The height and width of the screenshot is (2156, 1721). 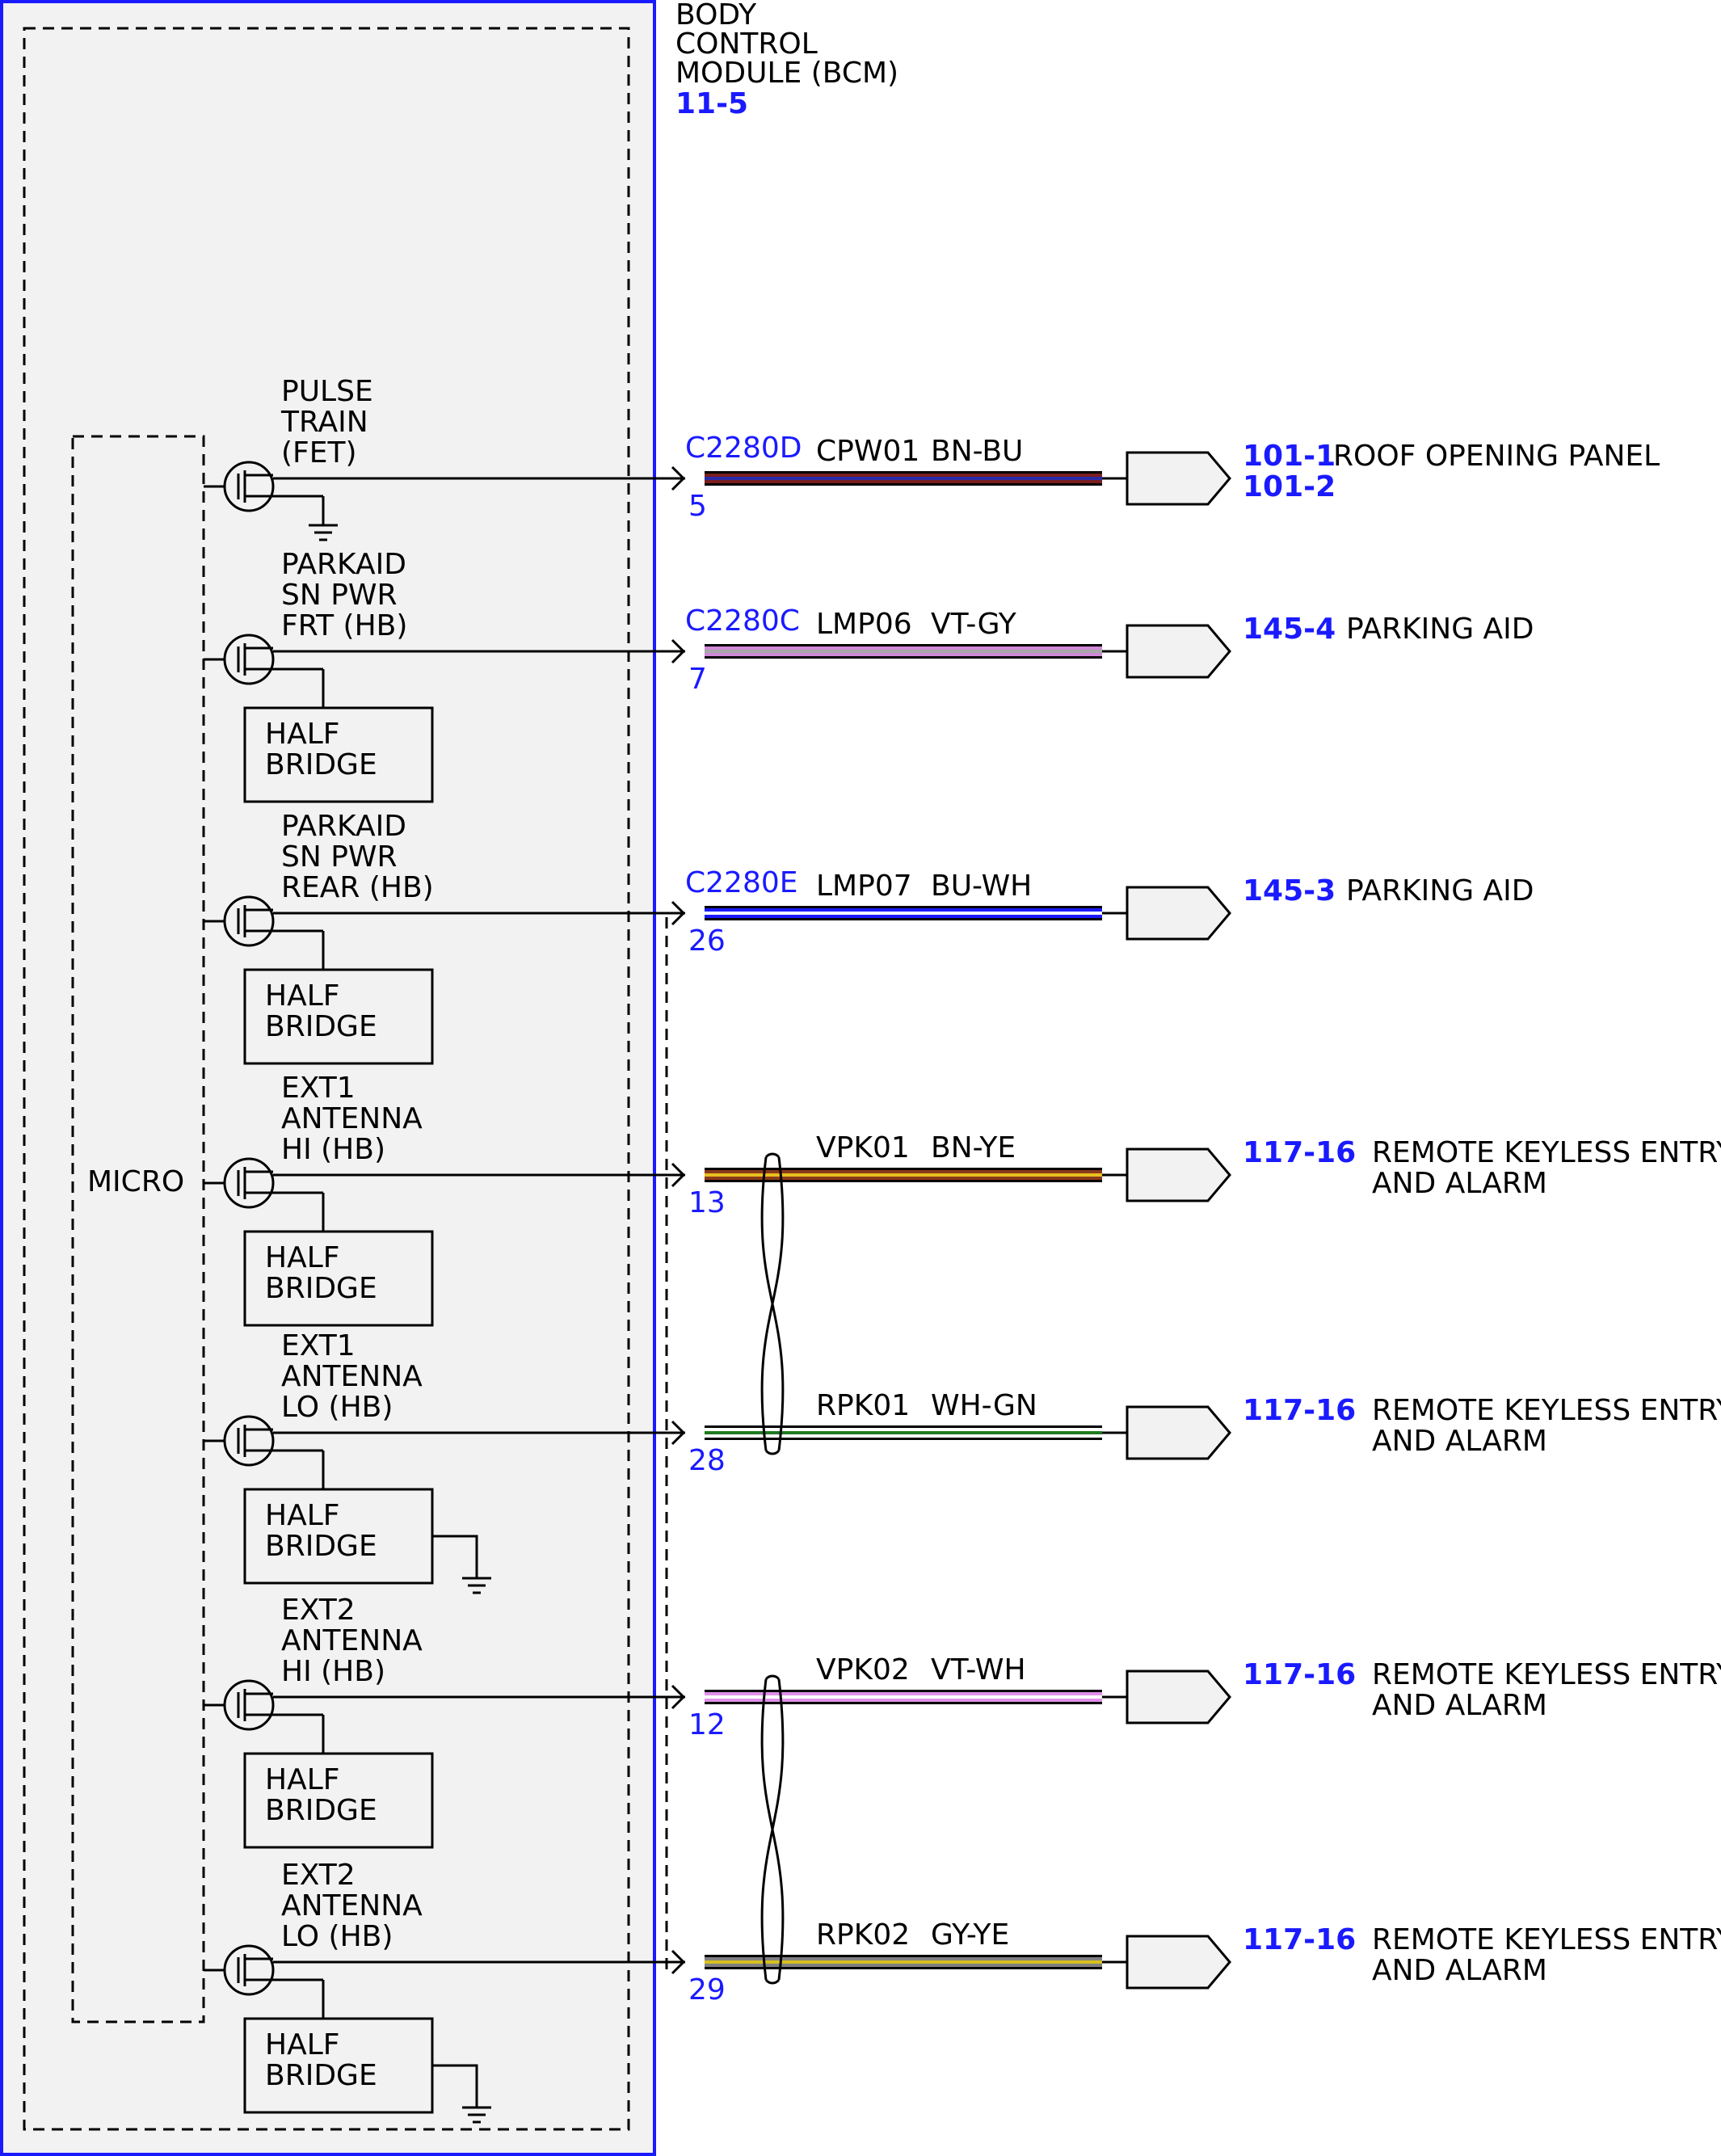 I want to click on circuit-id: VPK02, so click(x=863, y=1669).